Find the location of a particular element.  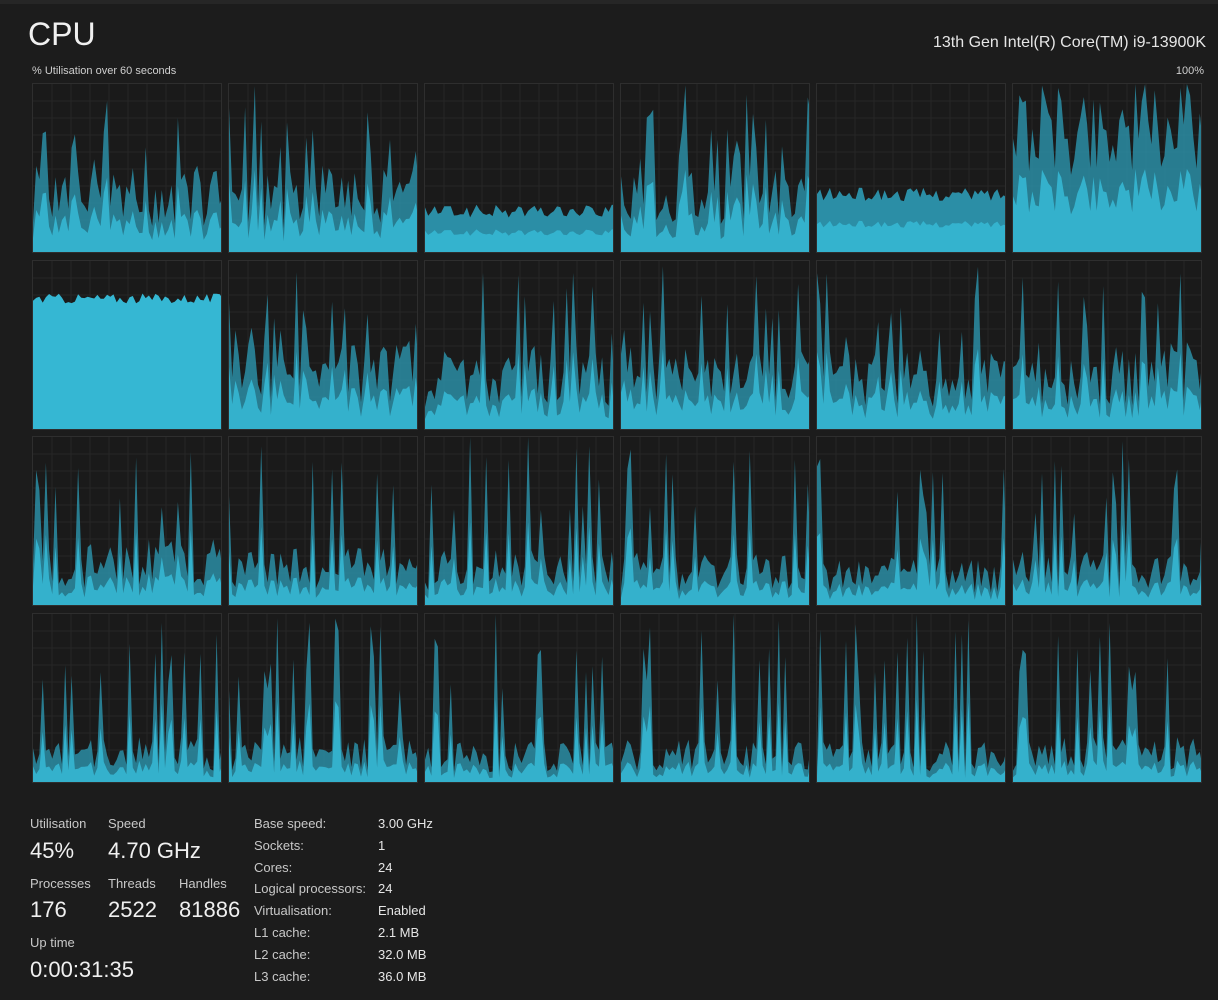

spec-value: 36.0 MB is located at coordinates (402, 976).